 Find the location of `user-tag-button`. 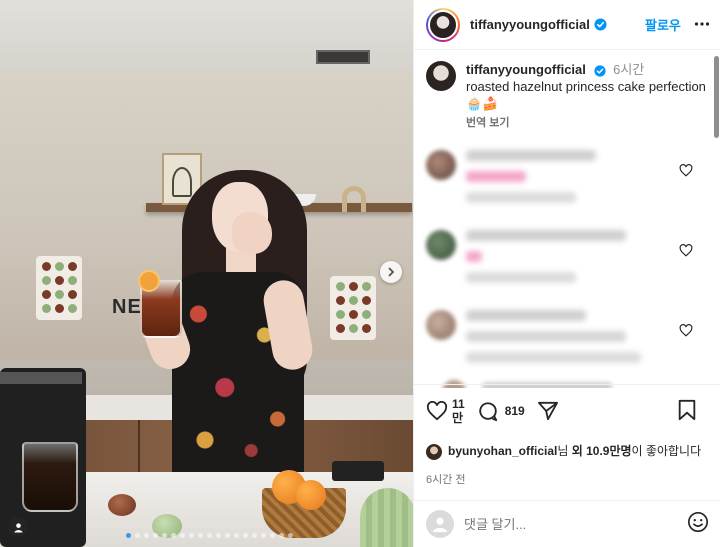

user-tag-button is located at coordinates (18, 527).